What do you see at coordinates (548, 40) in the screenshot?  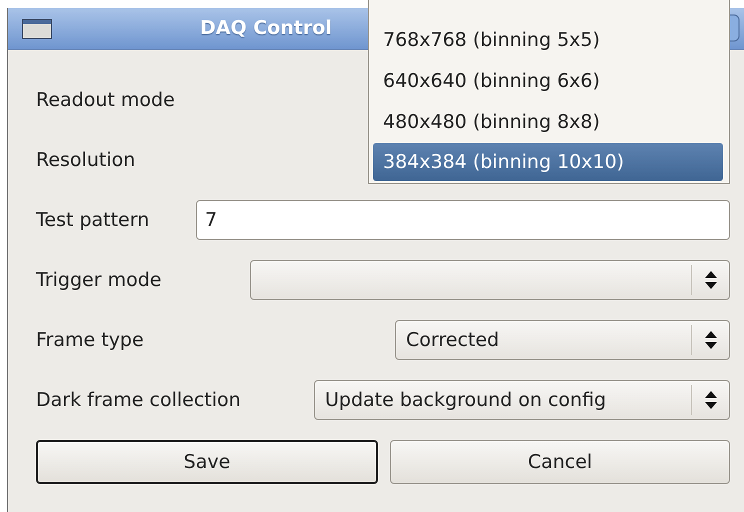 I see `menu-item: 768x768 (binning 5x5)` at bounding box center [548, 40].